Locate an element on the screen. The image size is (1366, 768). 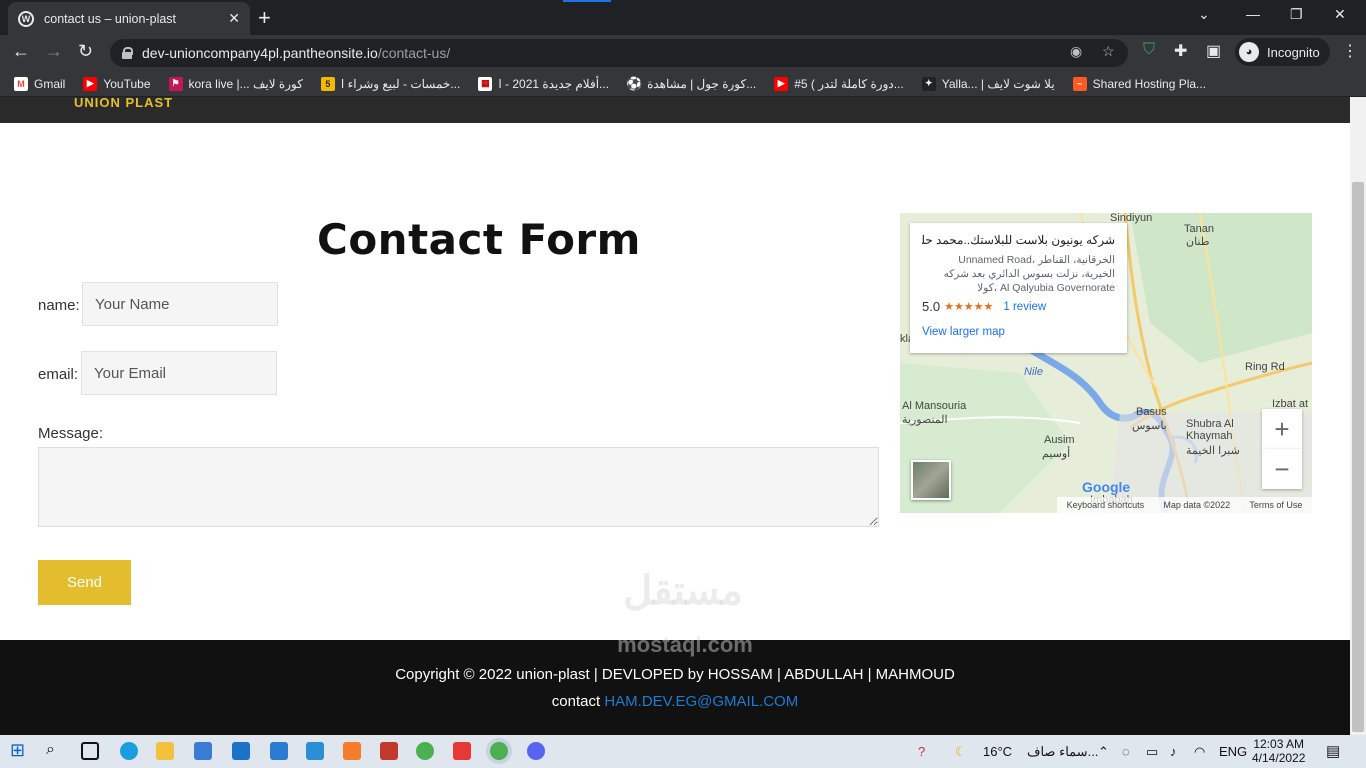
contact-line: contact HAM.DEV.EG@GMAIL.COM is located at coordinates (675, 701).